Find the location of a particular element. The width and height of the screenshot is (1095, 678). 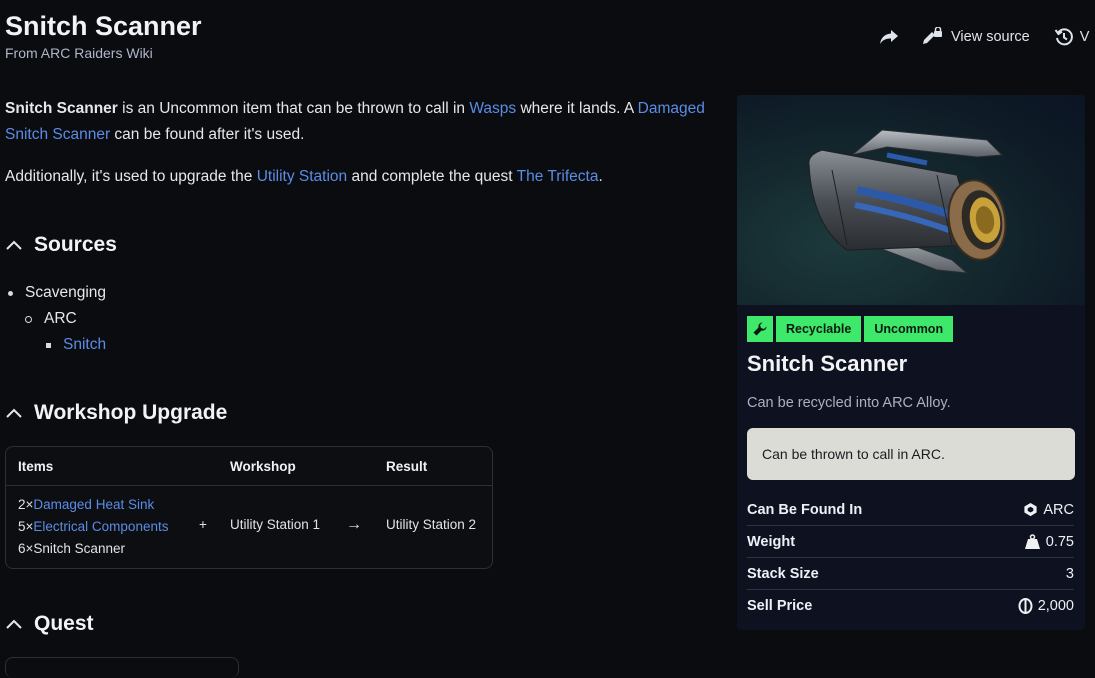

required-item: 5×Electrical Components is located at coordinates (93, 527).